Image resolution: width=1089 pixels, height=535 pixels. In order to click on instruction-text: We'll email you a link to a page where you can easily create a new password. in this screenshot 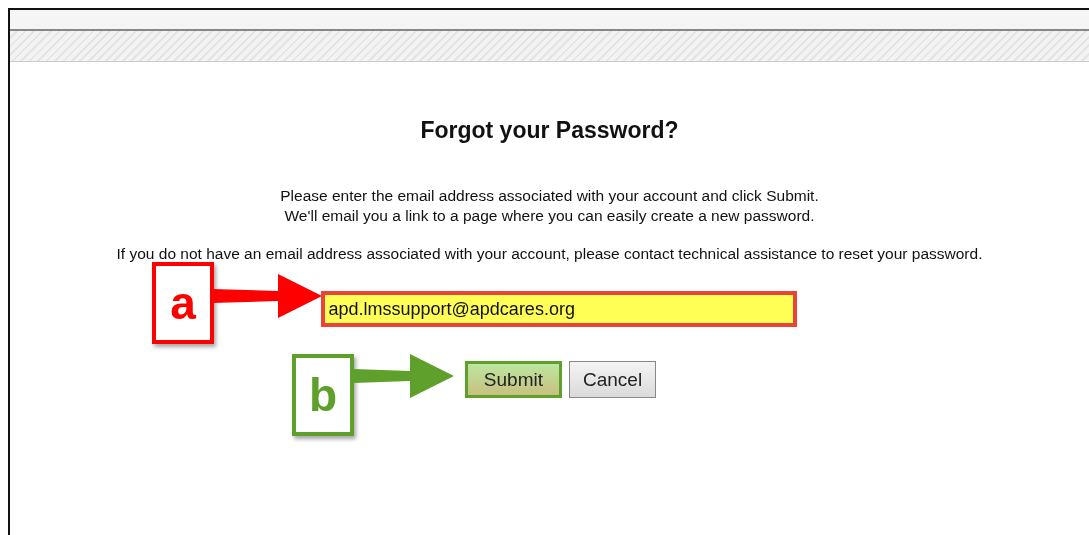, I will do `click(549, 216)`.